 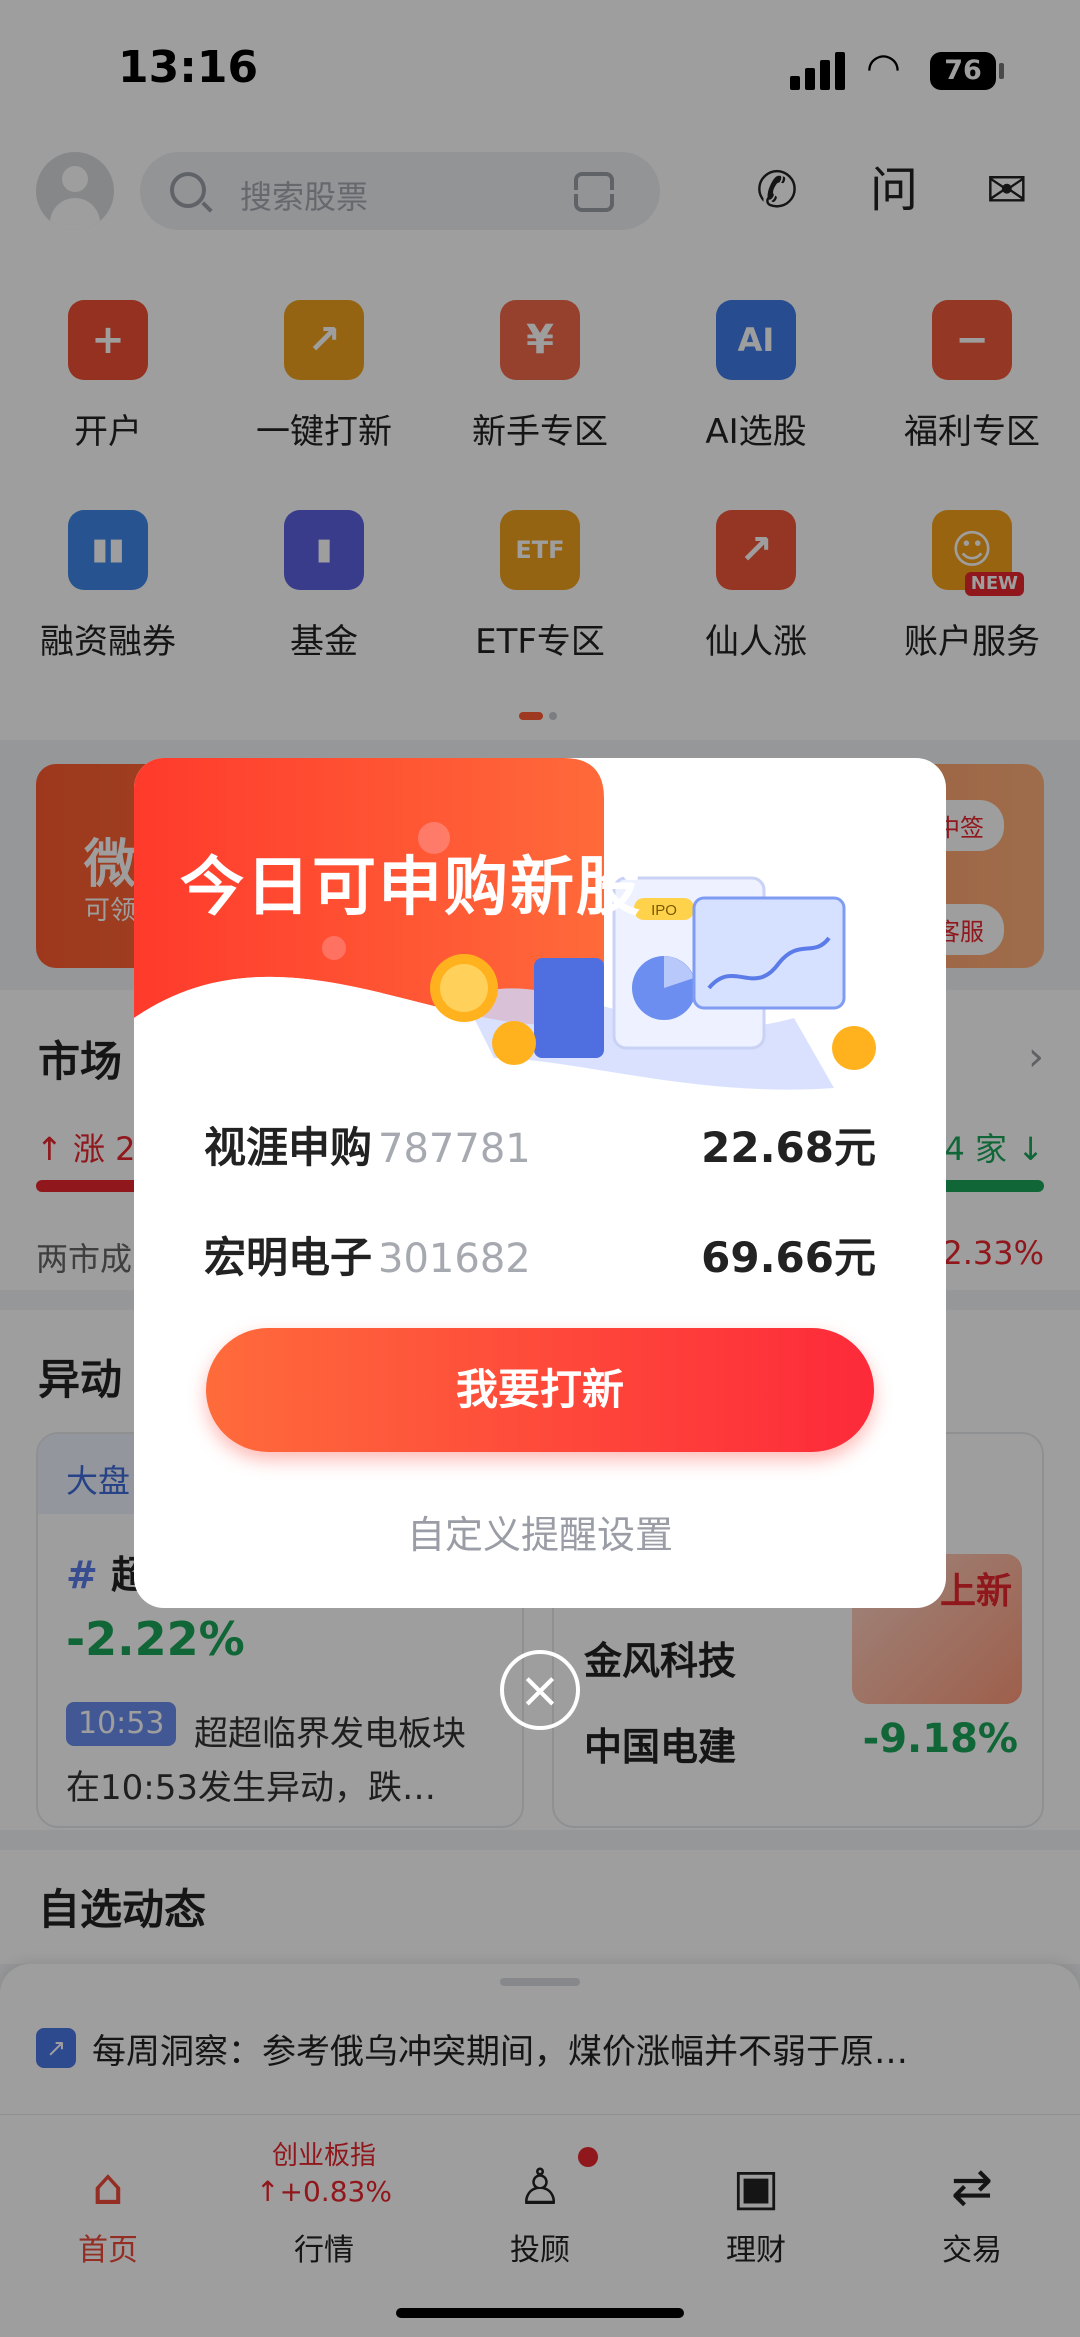 I want to click on stock-code: 787781, so click(x=454, y=1149).